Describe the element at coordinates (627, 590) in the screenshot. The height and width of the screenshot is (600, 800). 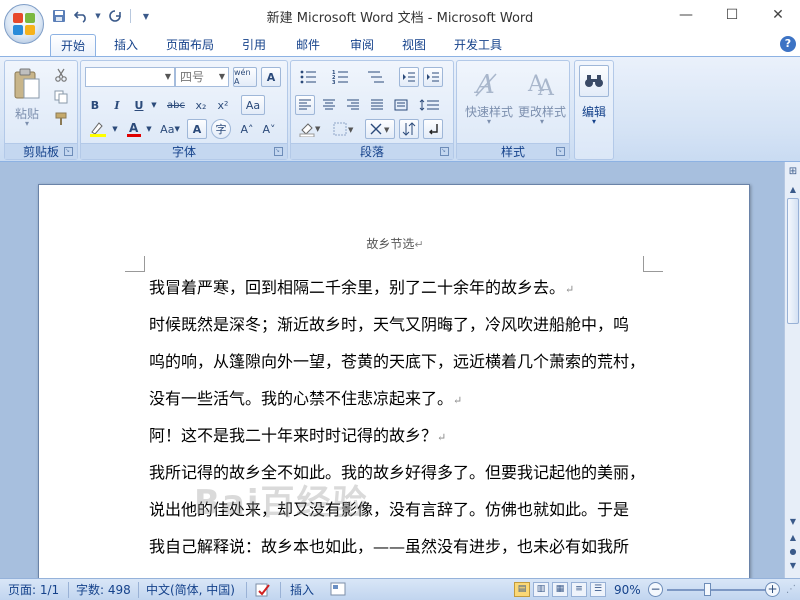
I see `zoom-level: 90%` at that location.